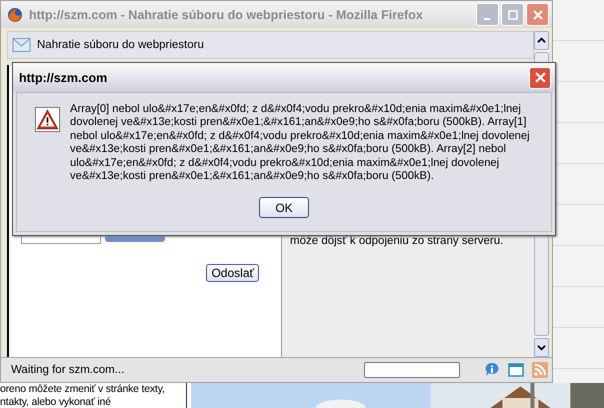 The image size is (604, 408). I want to click on send-button: Odoslať, so click(232, 273).